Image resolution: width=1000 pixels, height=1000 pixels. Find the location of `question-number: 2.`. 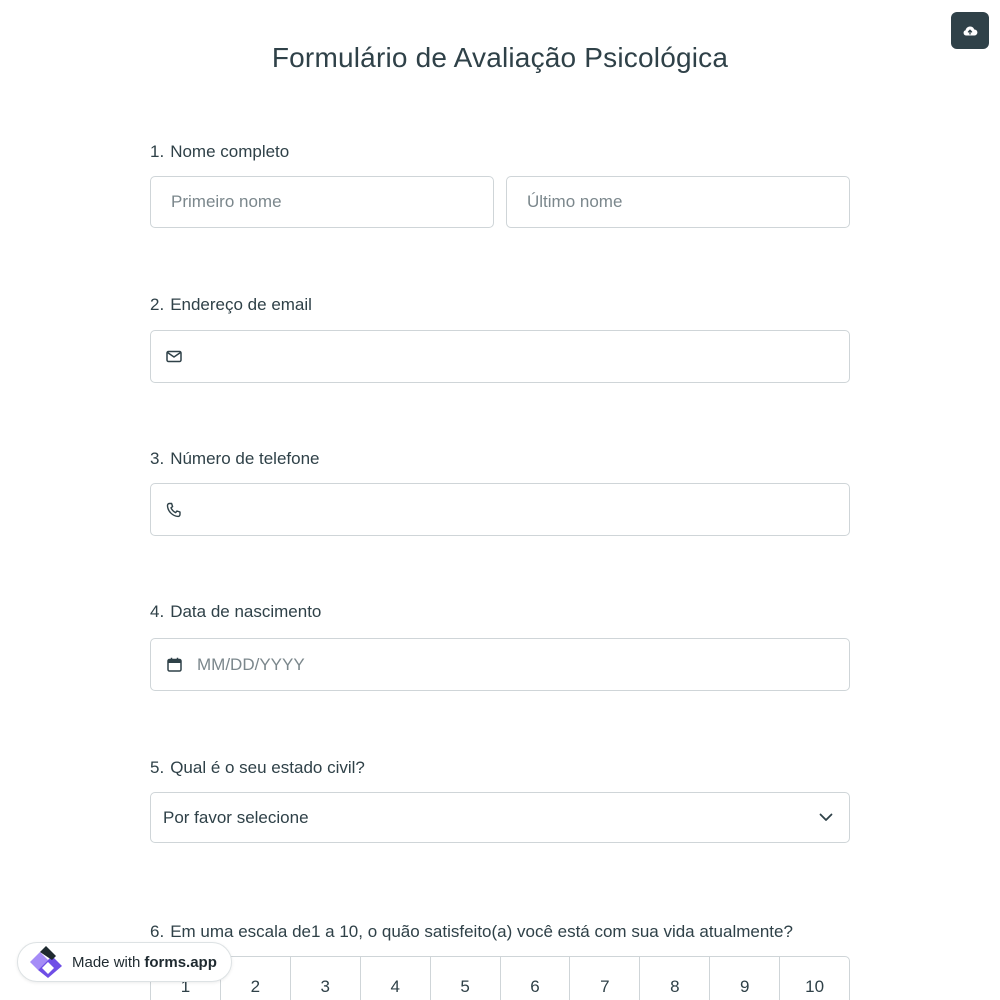

question-number: 2. is located at coordinates (157, 304).